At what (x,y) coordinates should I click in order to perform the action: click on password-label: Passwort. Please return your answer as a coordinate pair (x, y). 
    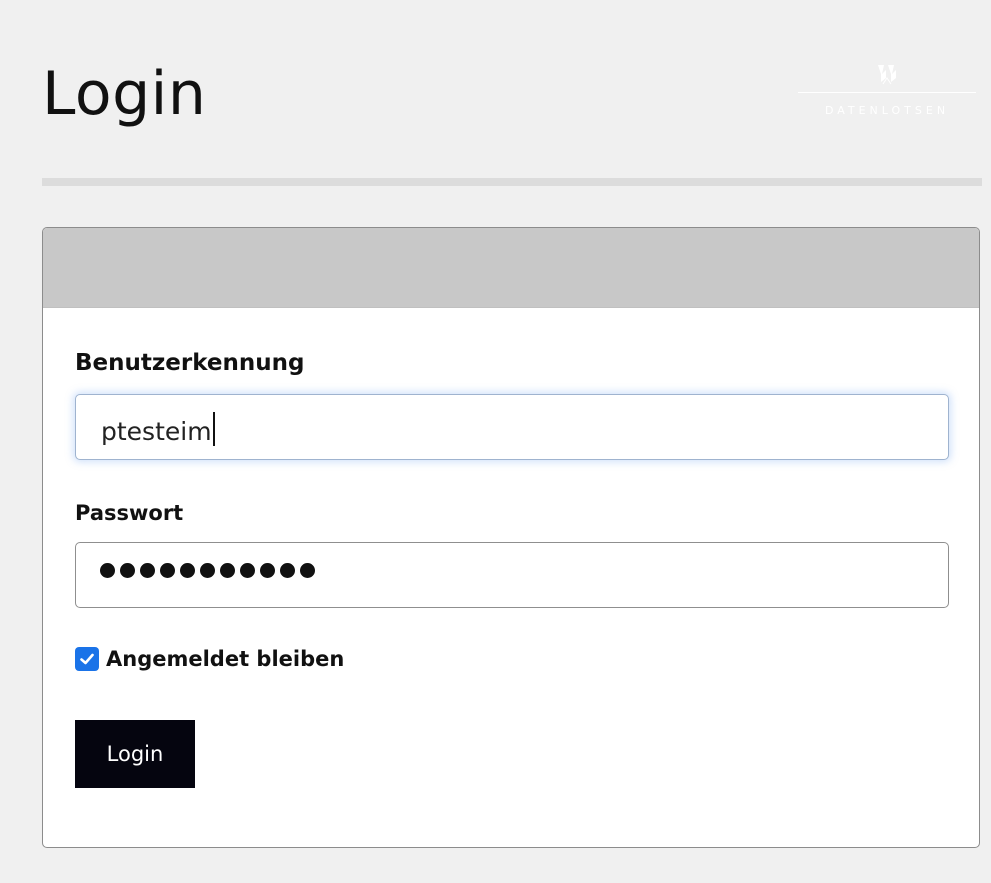
    Looking at the image, I should click on (129, 513).